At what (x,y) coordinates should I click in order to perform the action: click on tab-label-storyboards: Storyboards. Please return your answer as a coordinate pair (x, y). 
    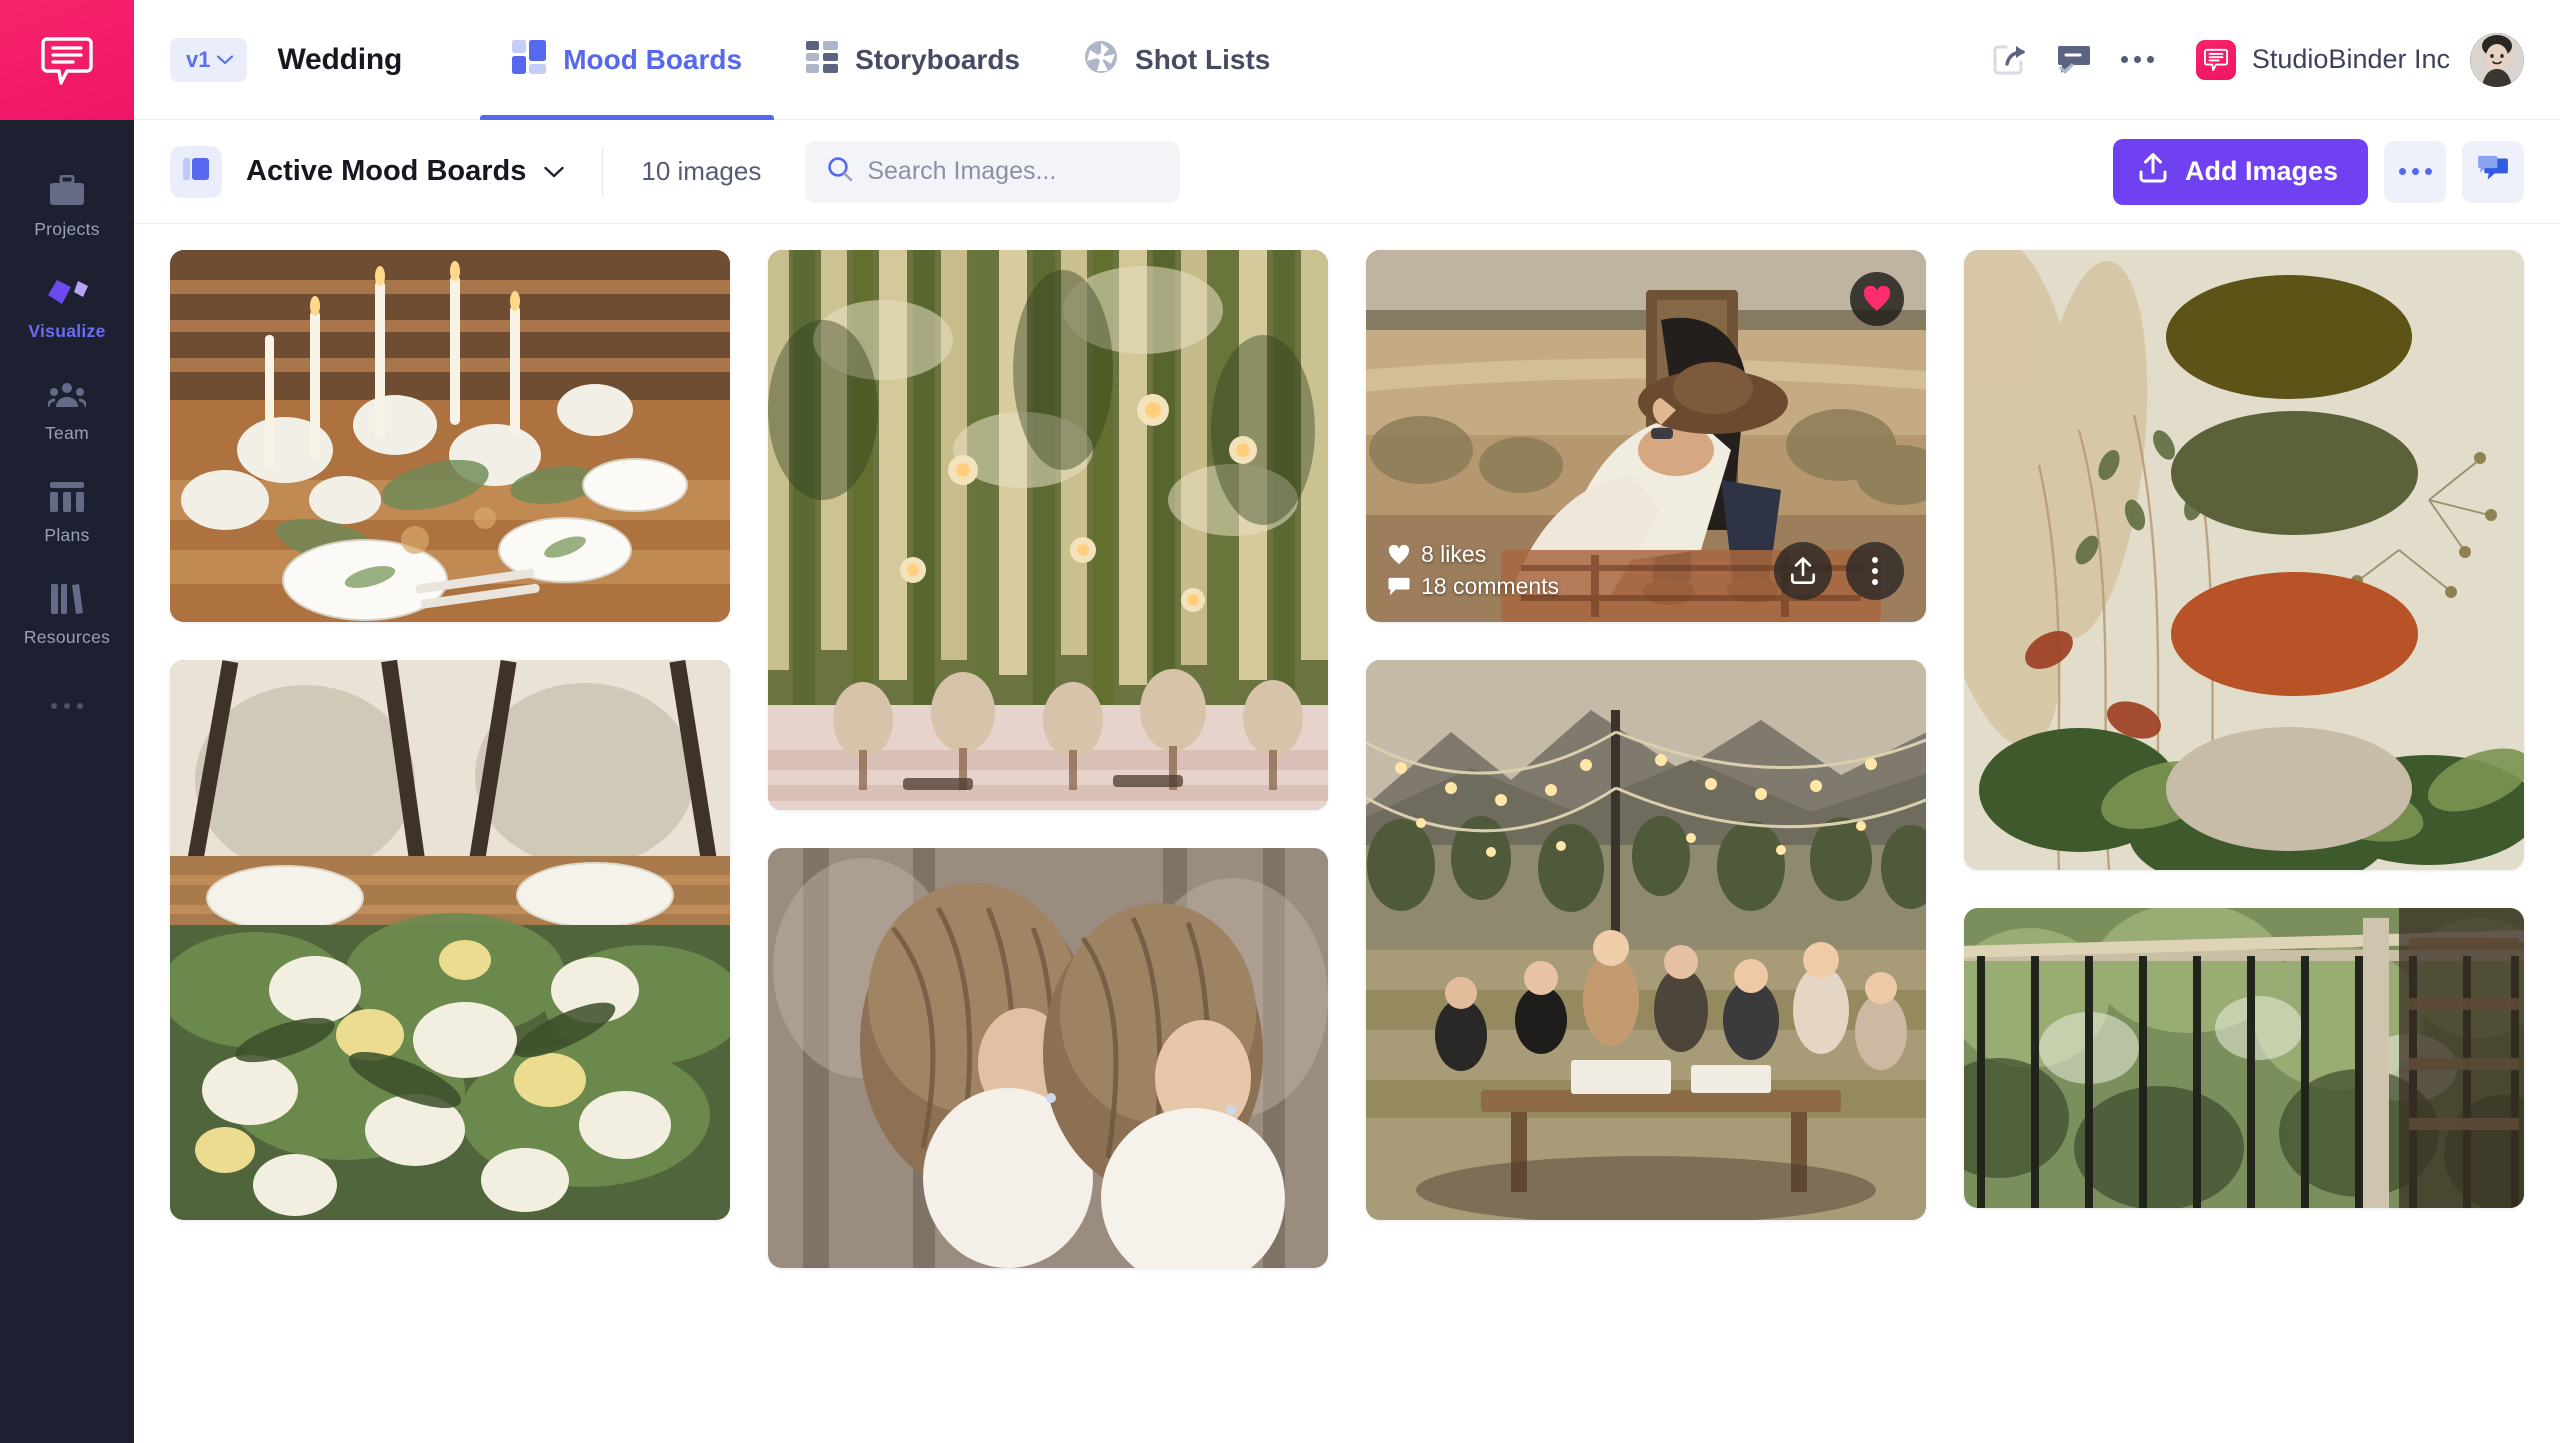
    Looking at the image, I should click on (938, 59).